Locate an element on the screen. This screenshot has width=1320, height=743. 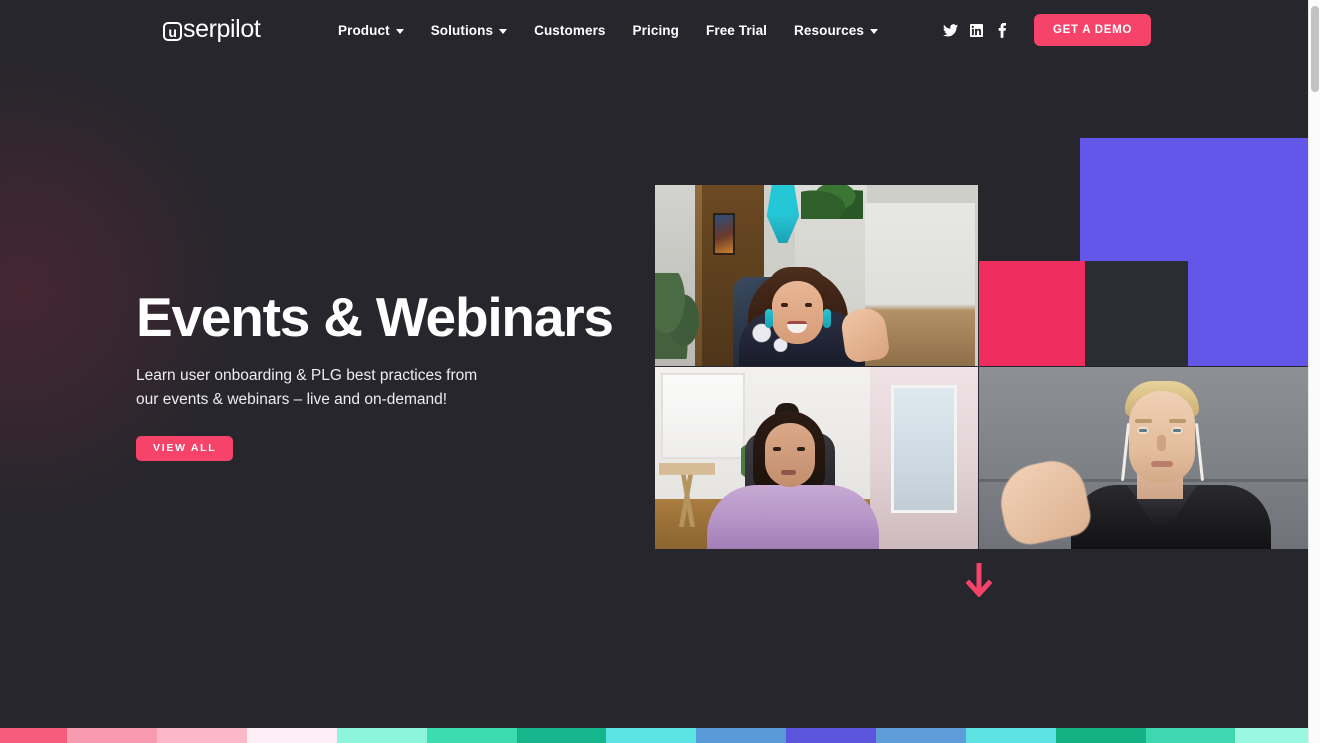
nav-label: Pricing is located at coordinates (655, 30).